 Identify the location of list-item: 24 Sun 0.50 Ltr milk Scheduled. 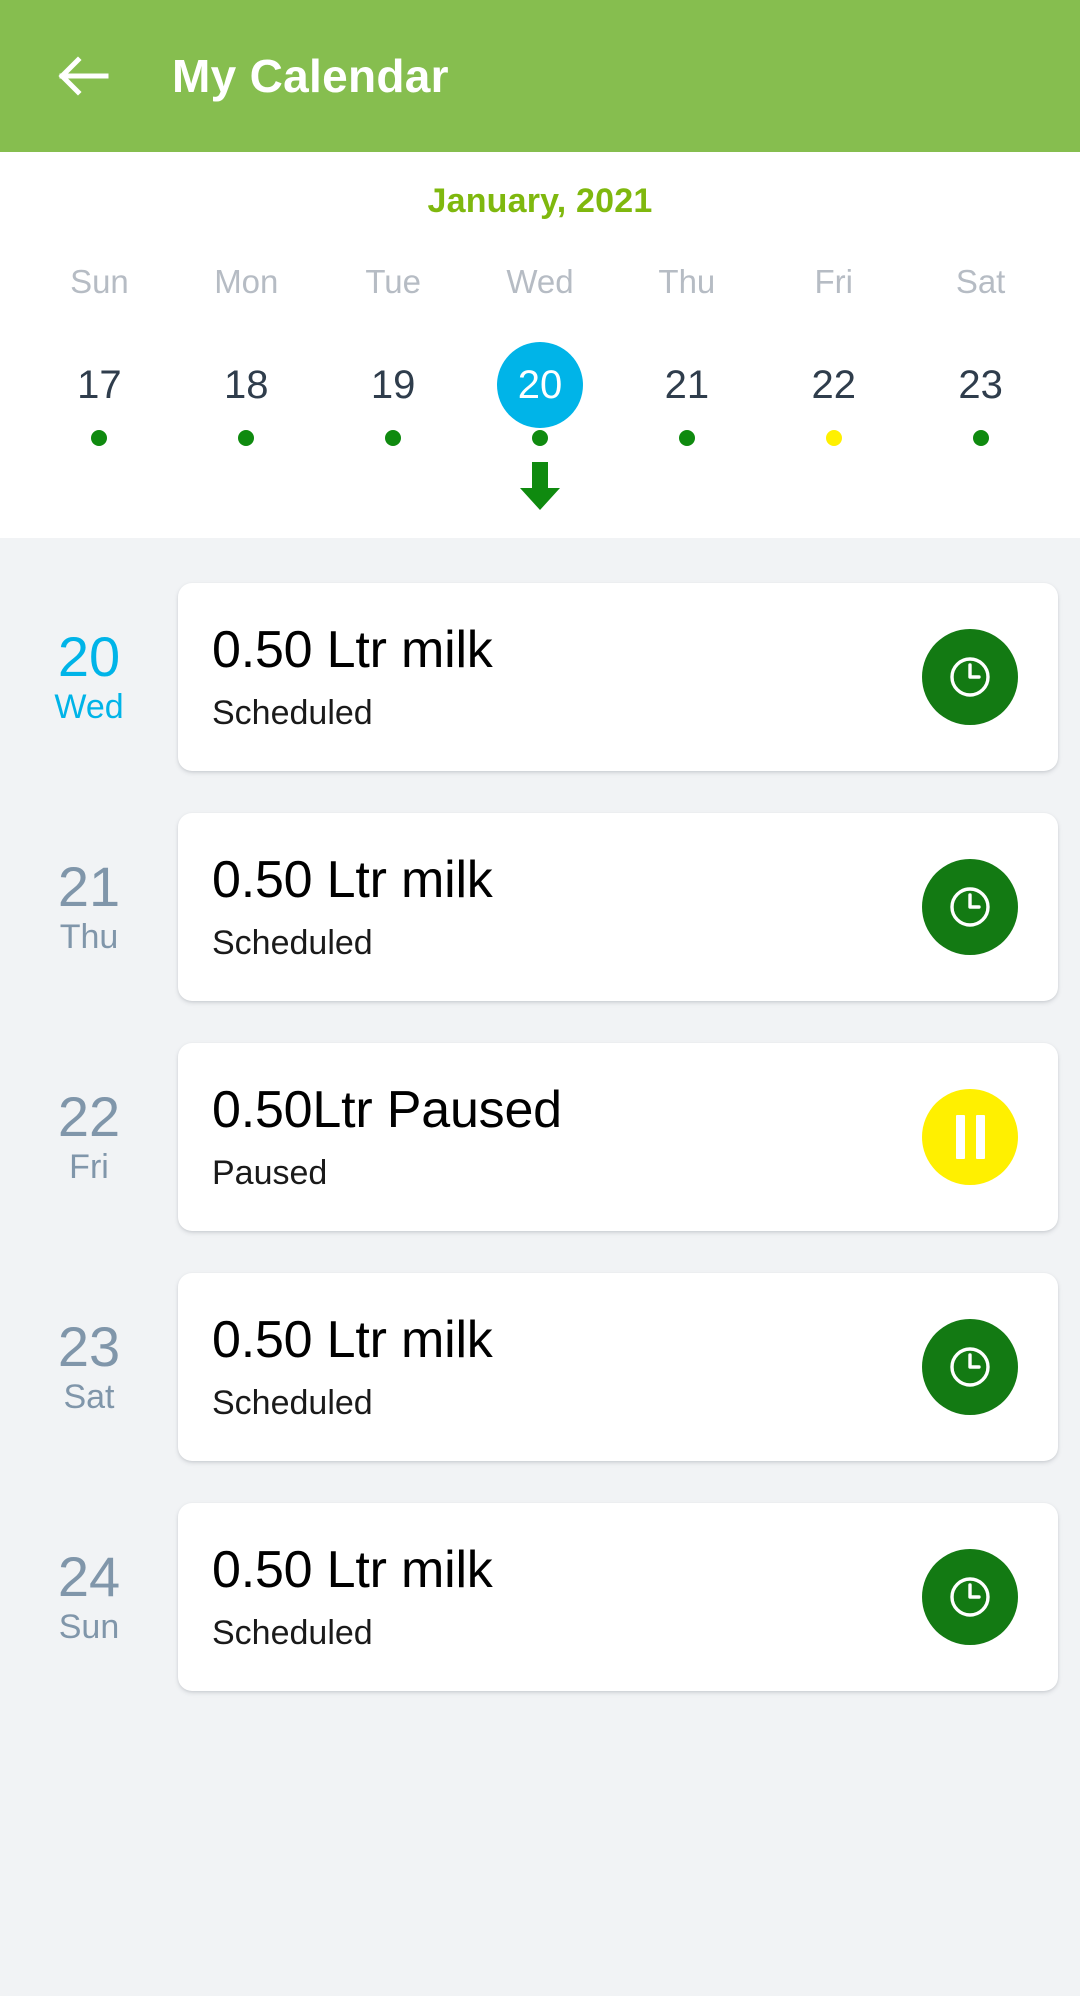
(540, 1597).